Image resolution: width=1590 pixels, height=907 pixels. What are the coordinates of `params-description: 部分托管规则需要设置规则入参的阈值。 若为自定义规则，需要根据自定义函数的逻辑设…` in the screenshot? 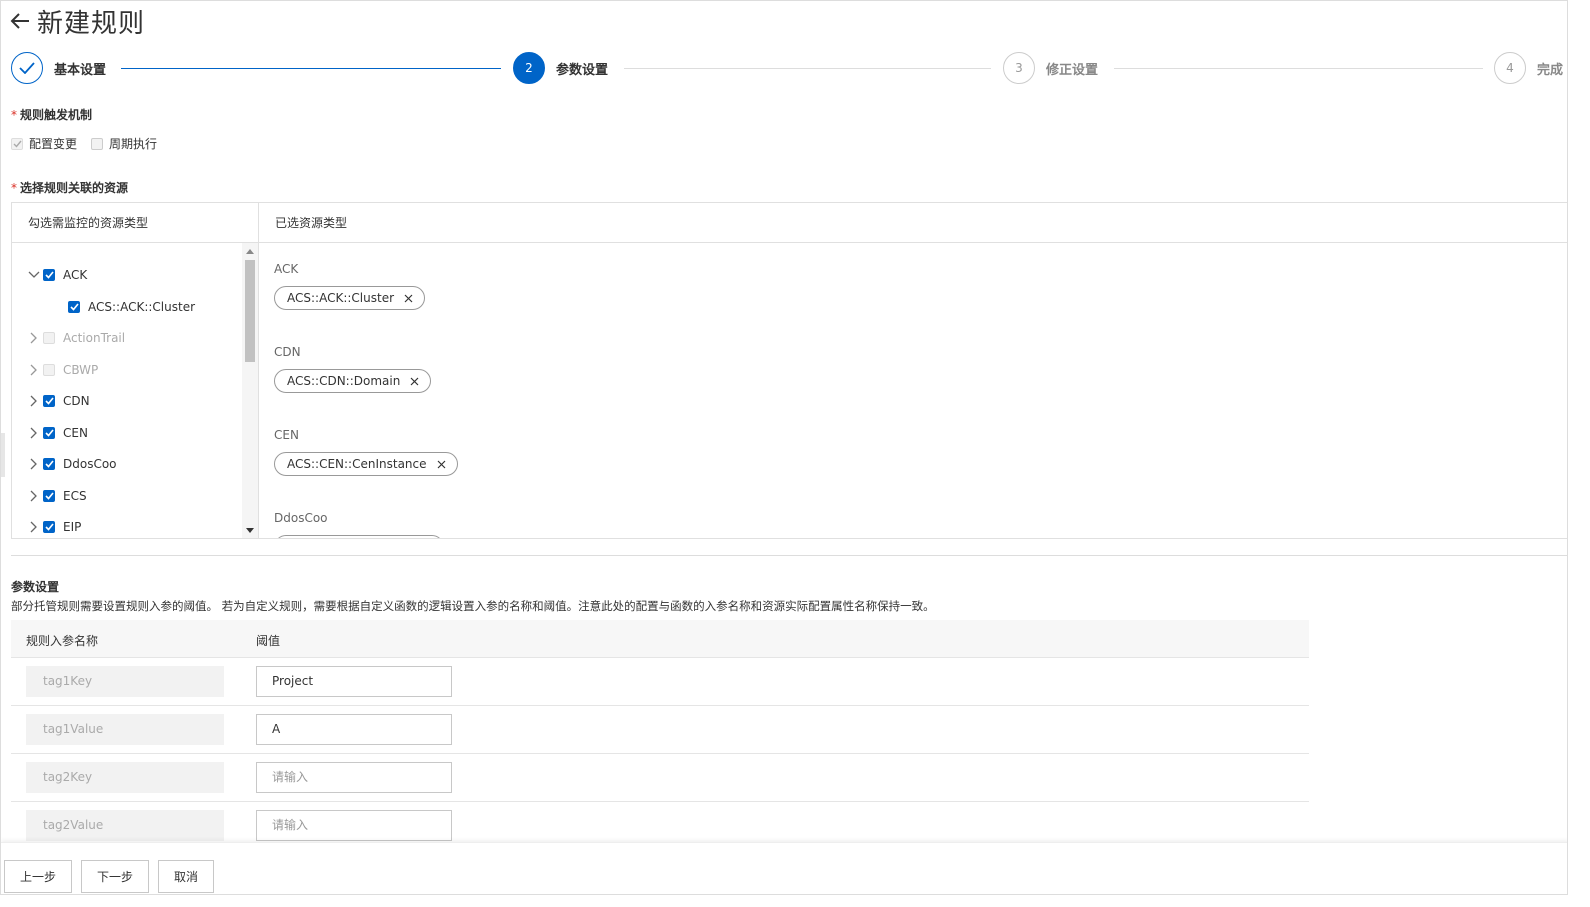 It's located at (473, 606).